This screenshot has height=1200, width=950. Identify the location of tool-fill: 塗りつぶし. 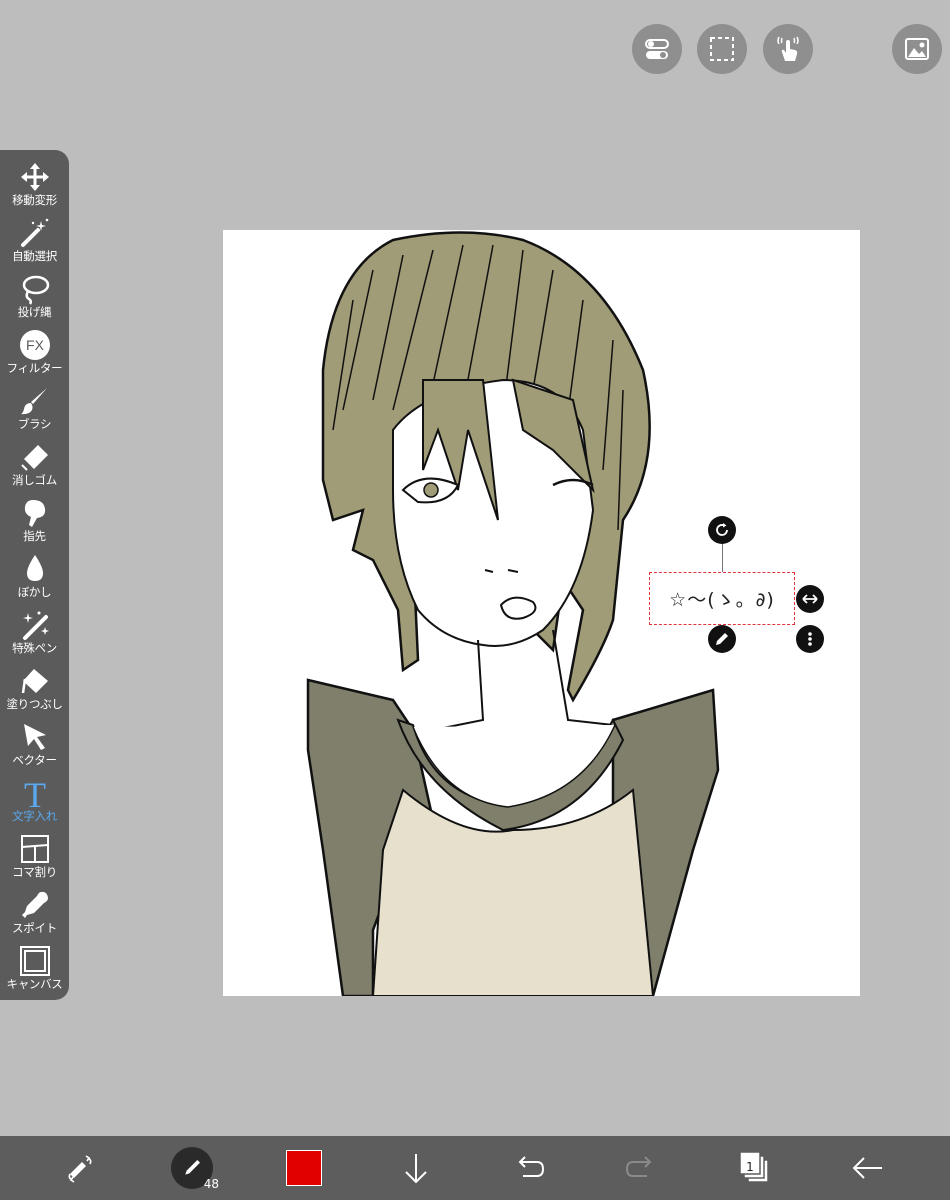
(34, 692).